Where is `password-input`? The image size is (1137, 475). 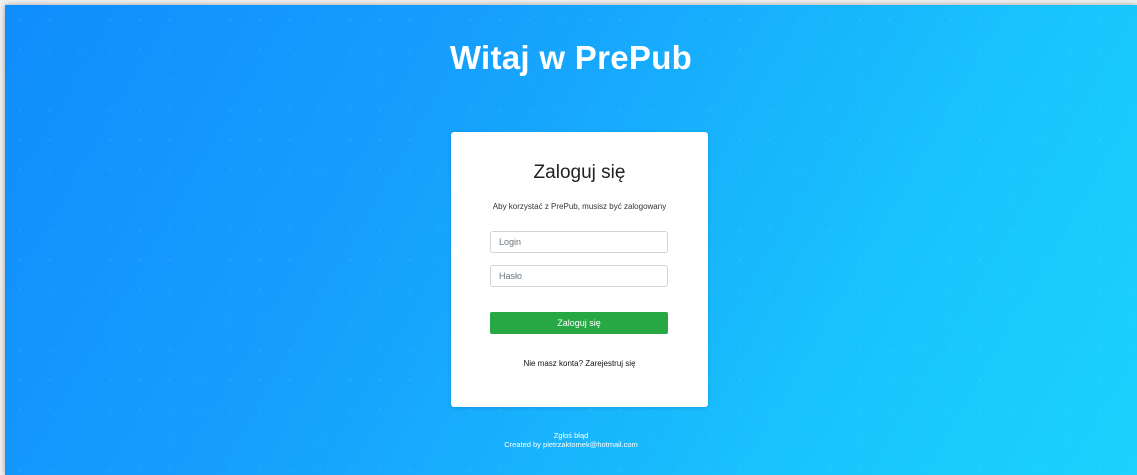 password-input is located at coordinates (579, 276).